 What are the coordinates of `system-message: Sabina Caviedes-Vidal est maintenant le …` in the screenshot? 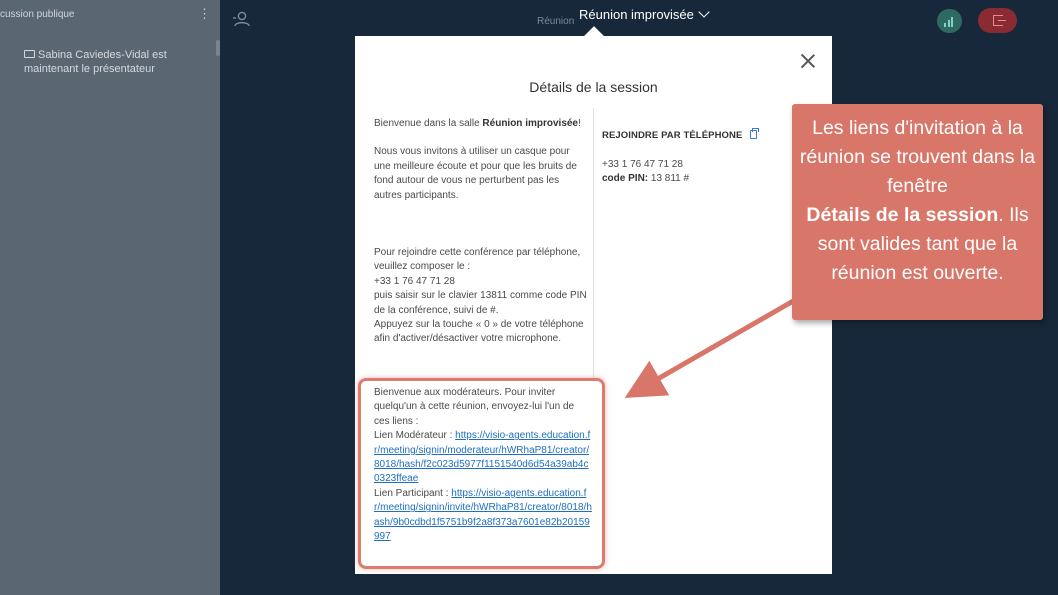 It's located at (109, 62).